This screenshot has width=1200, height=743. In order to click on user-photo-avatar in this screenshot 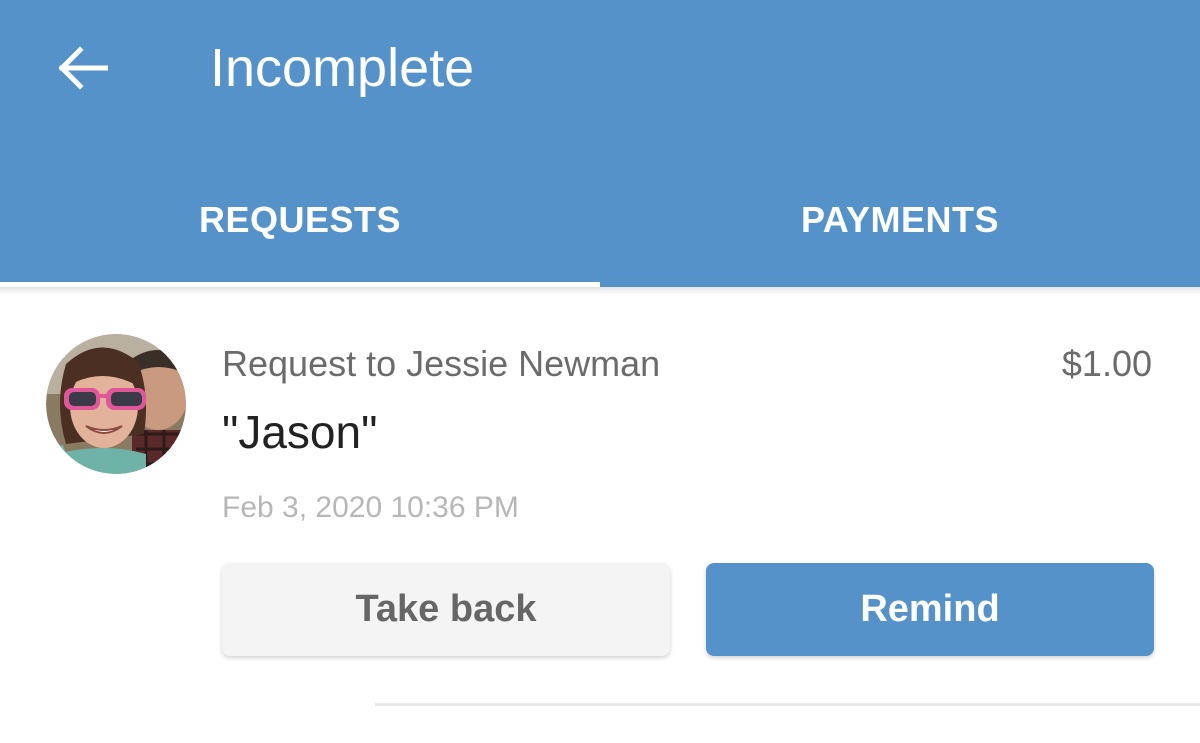, I will do `click(116, 404)`.